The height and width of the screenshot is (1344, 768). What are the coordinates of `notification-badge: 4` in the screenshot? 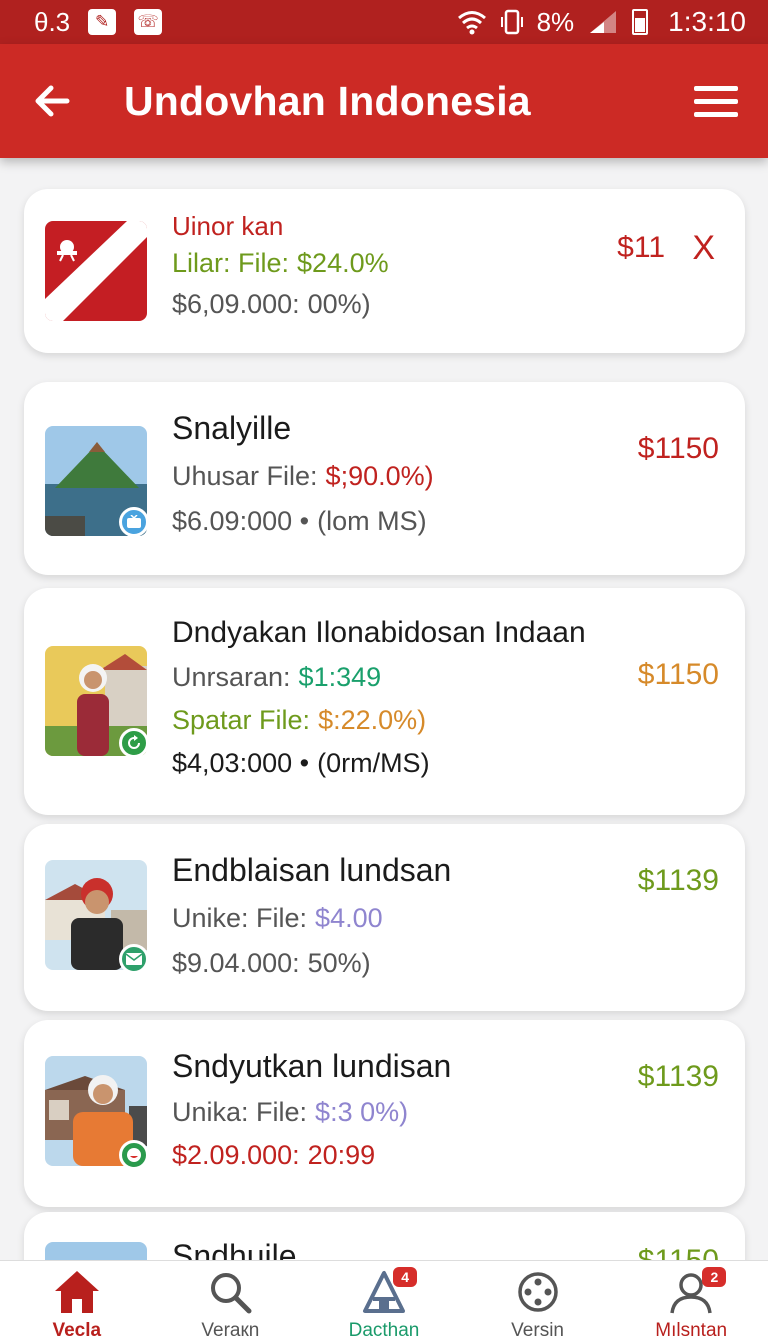 It's located at (405, 1277).